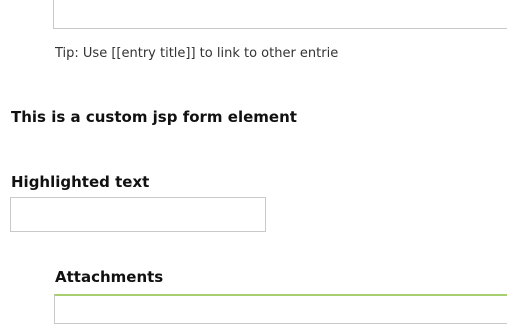  What do you see at coordinates (280, 14) in the screenshot?
I see `entry-text-area` at bounding box center [280, 14].